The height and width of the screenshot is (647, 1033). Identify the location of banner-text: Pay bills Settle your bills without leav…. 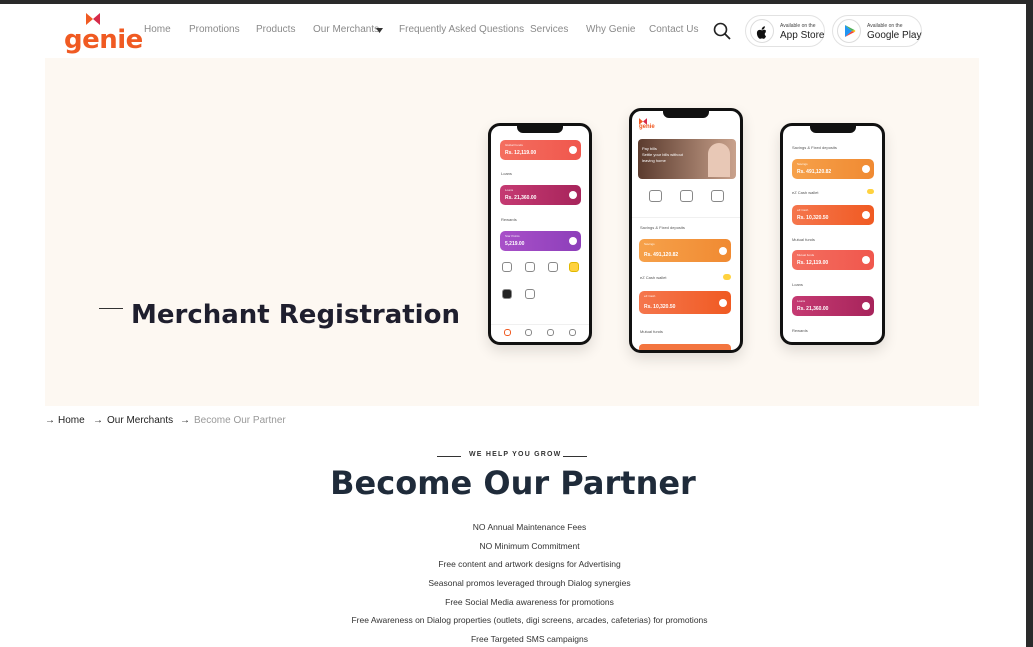
(662, 154).